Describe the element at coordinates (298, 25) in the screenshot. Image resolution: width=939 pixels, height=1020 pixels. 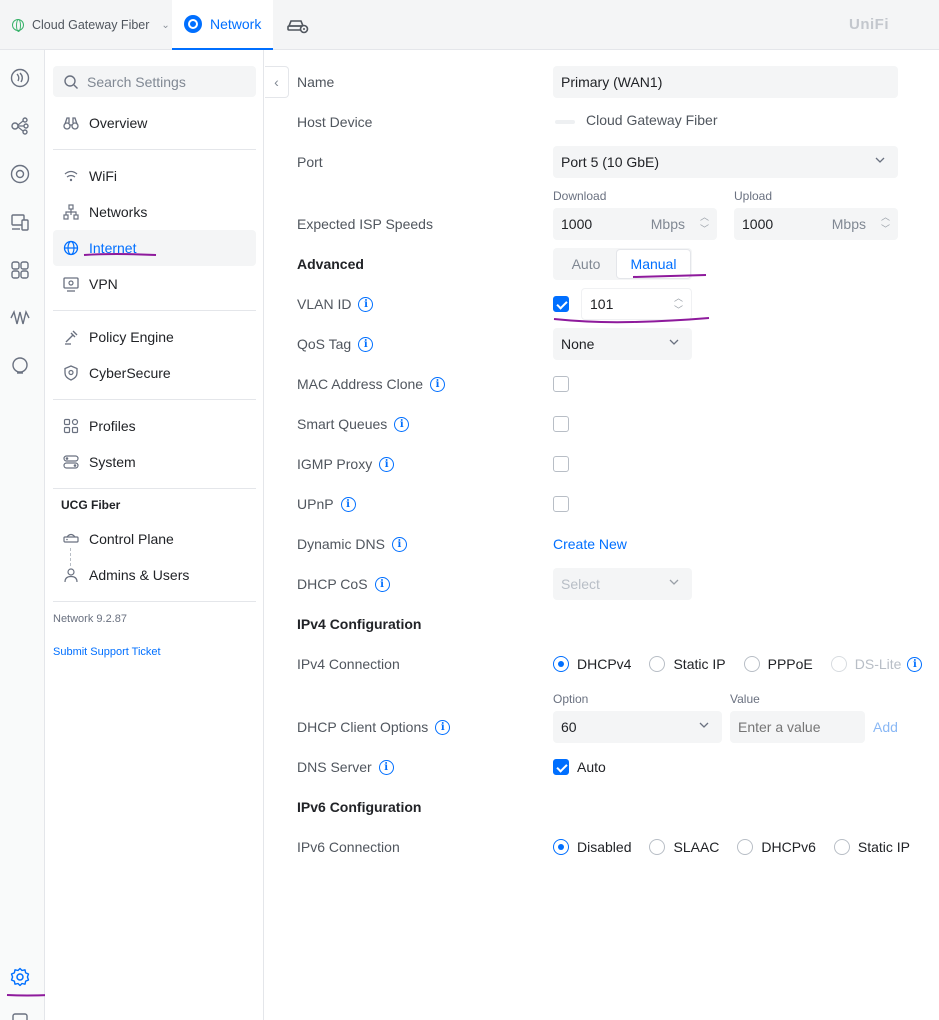
I see `car-settings-icon` at that location.